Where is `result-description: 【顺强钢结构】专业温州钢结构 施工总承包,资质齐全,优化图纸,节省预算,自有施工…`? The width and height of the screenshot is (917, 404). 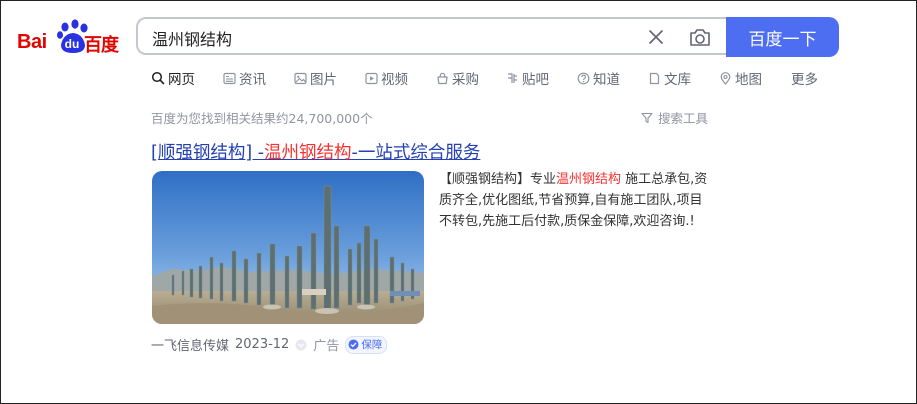 result-description: 【顺强钢结构】专业温州钢结构 施工总承包,资质齐全,优化图纸,节省预算,自有施工… is located at coordinates (576, 200).